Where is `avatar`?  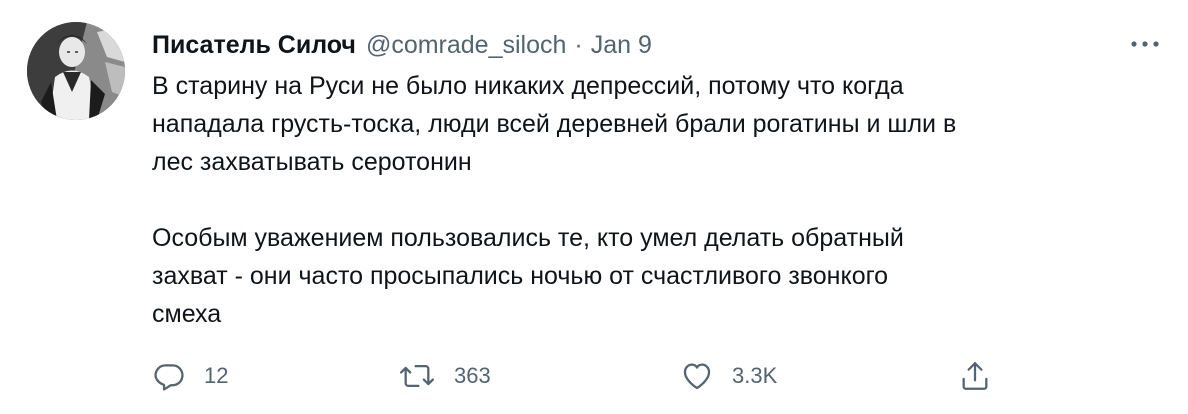
avatar is located at coordinates (76, 71).